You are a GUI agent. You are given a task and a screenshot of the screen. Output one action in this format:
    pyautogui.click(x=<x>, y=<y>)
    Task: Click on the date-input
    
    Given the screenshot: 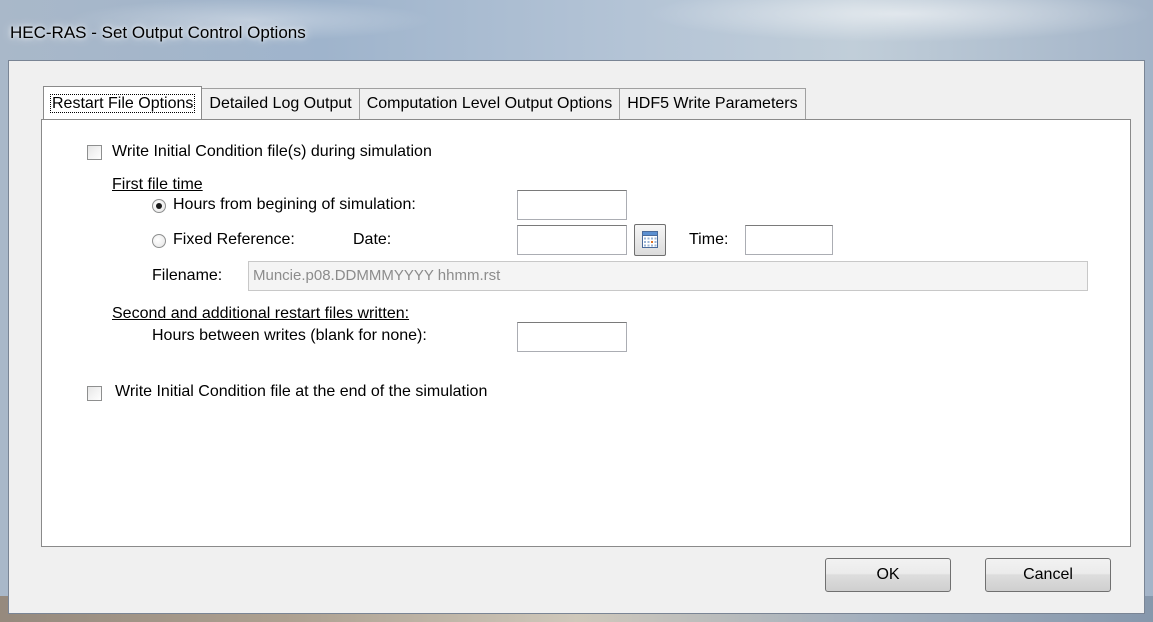 What is the action you would take?
    pyautogui.click(x=572, y=240)
    